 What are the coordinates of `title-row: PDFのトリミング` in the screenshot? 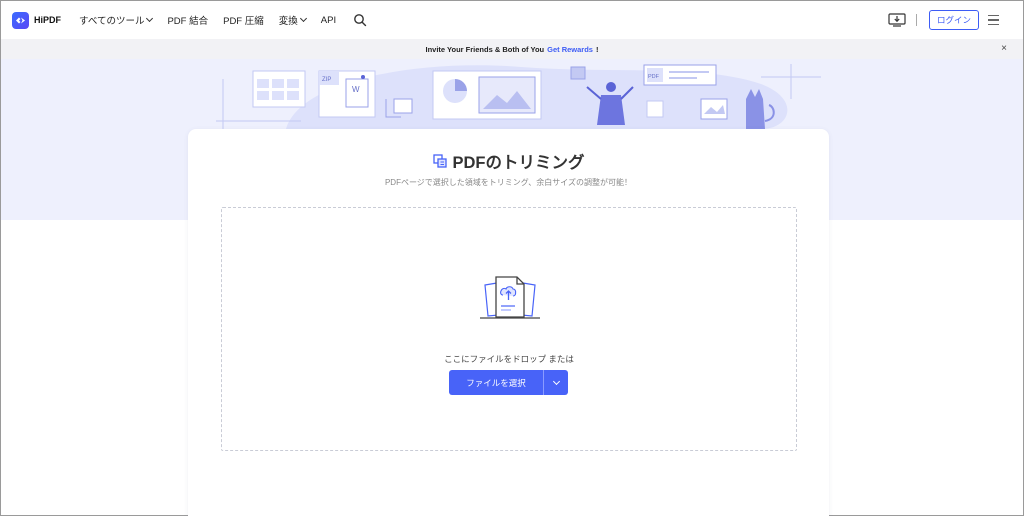 It's located at (508, 161).